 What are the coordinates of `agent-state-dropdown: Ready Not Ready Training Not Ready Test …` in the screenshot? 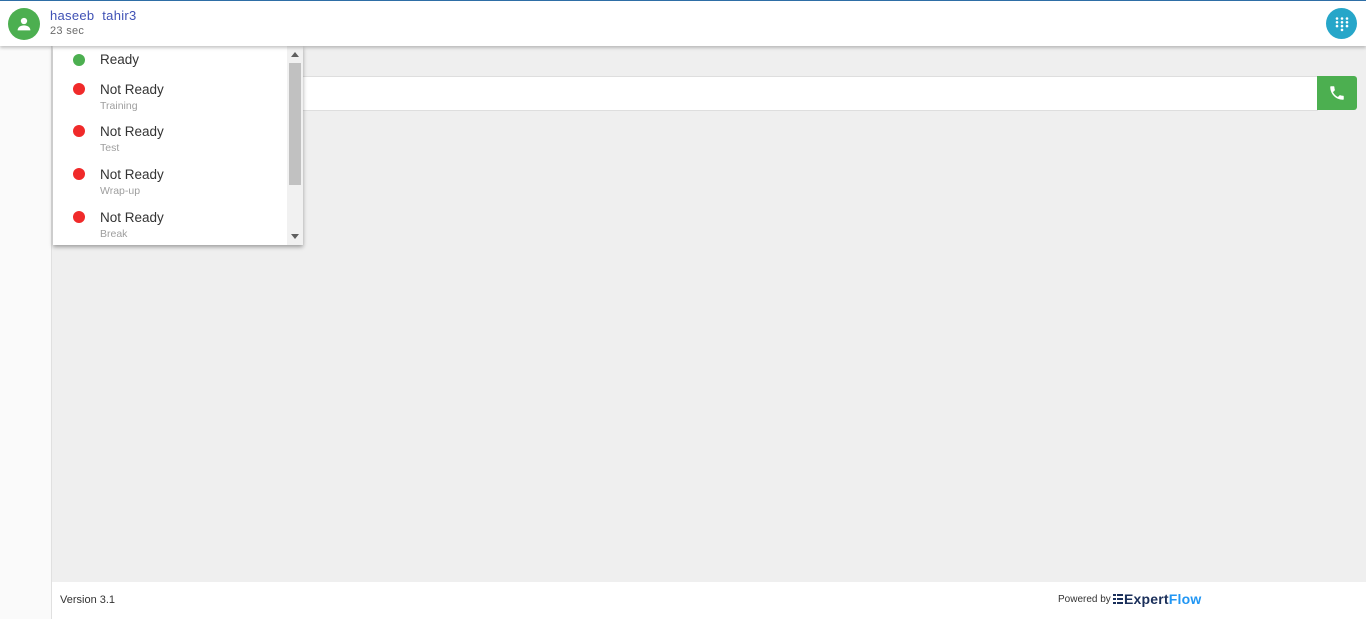 It's located at (178, 145).